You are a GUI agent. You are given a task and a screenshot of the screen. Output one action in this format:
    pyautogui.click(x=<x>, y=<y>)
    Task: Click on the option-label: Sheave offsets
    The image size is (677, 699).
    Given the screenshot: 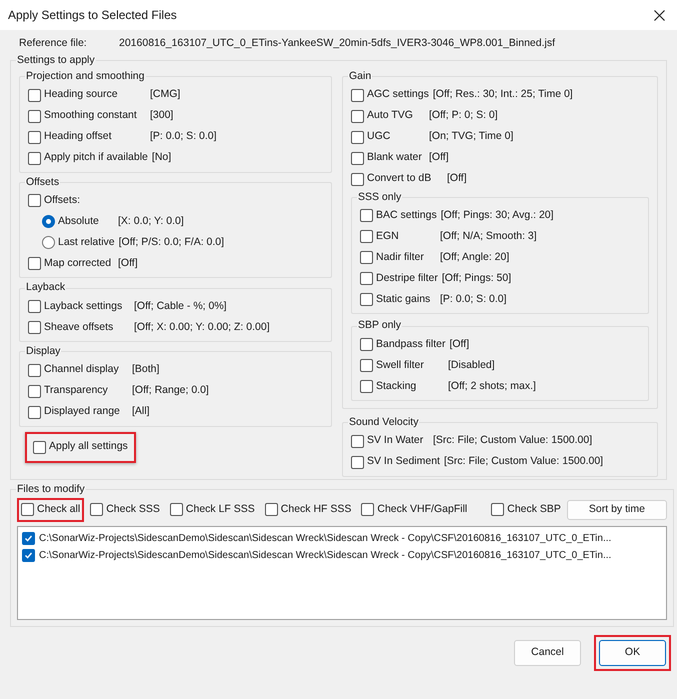 What is the action you would take?
    pyautogui.click(x=79, y=327)
    